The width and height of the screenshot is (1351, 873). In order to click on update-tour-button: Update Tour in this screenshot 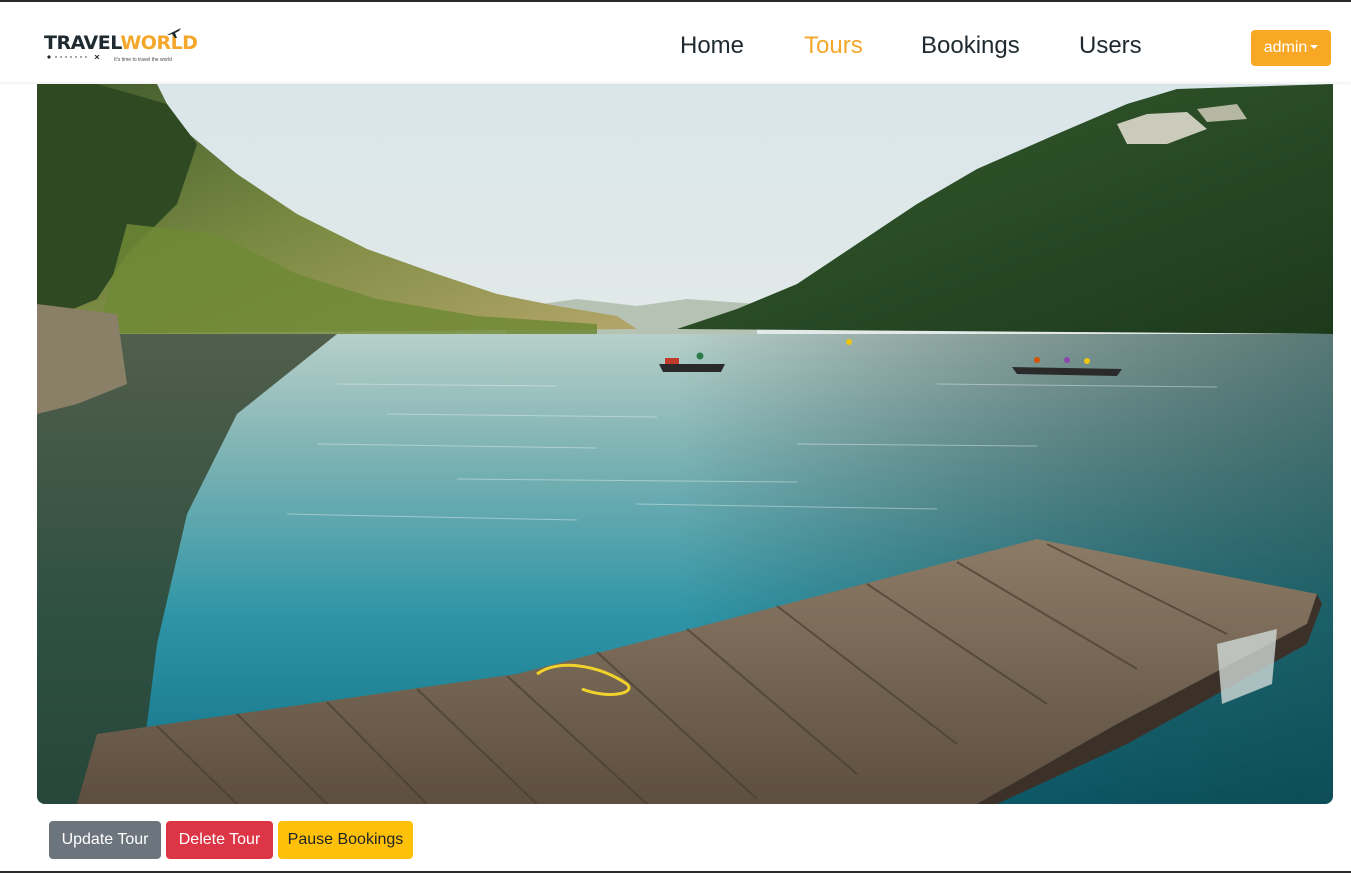, I will do `click(105, 840)`.